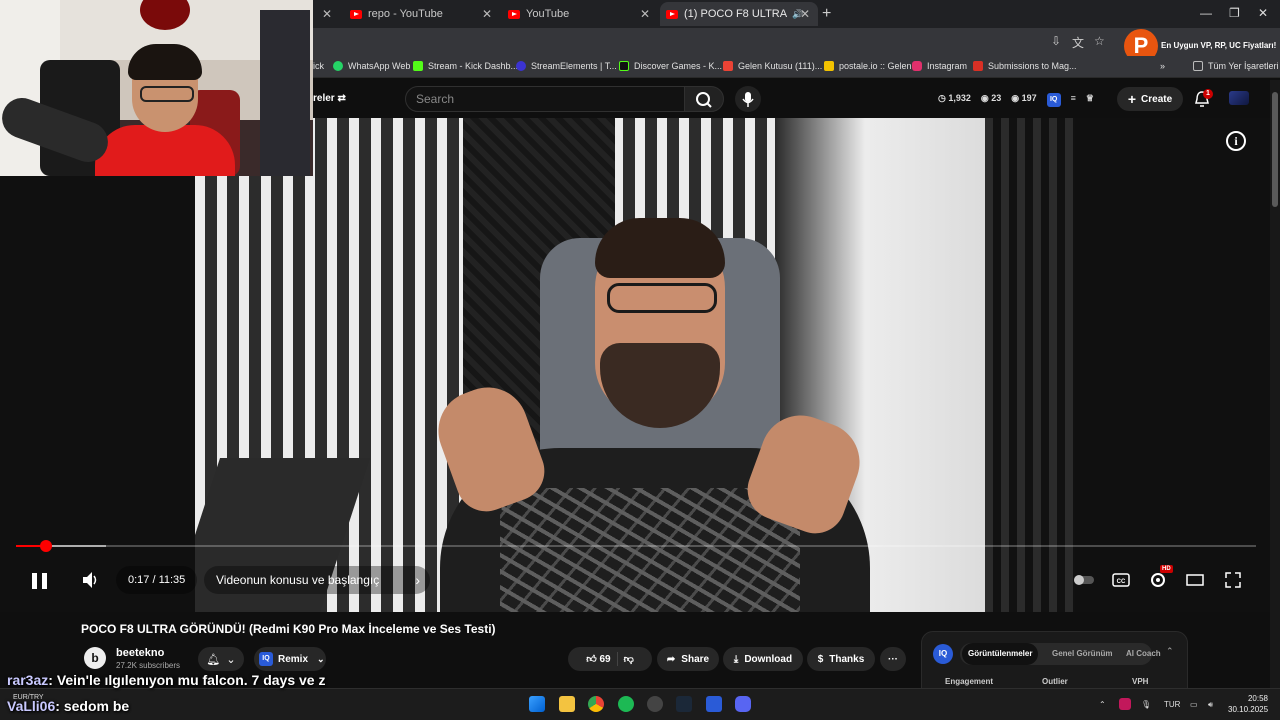 Image resolution: width=1280 pixels, height=720 pixels. Describe the element at coordinates (596, 704) in the screenshot. I see `chrome-icon` at that location.